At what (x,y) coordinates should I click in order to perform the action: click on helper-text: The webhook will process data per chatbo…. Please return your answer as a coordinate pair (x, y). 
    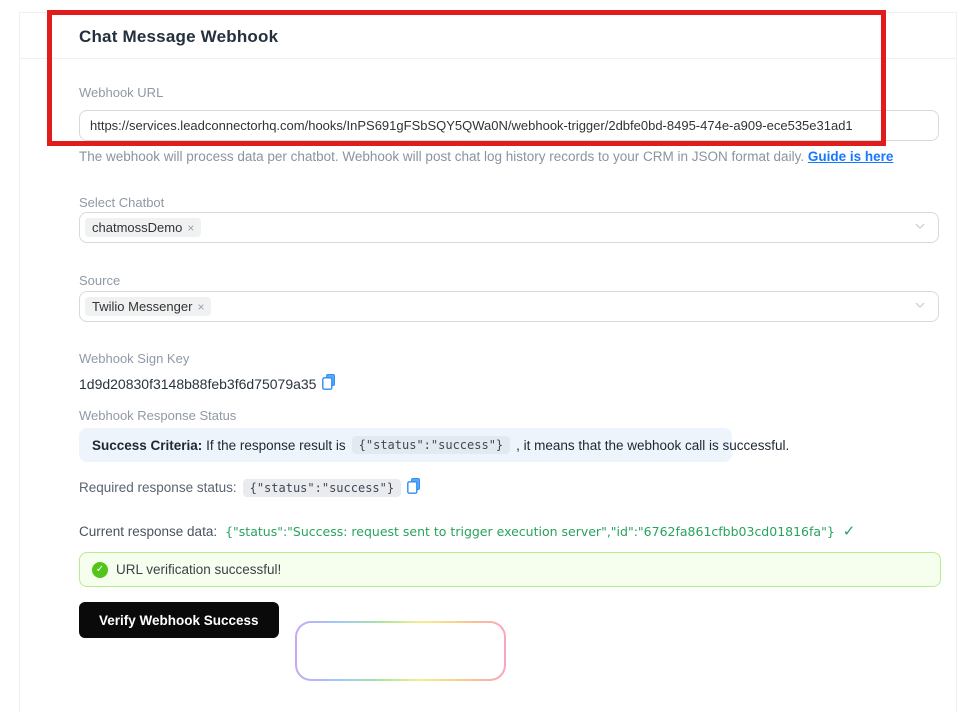
    Looking at the image, I should click on (443, 156).